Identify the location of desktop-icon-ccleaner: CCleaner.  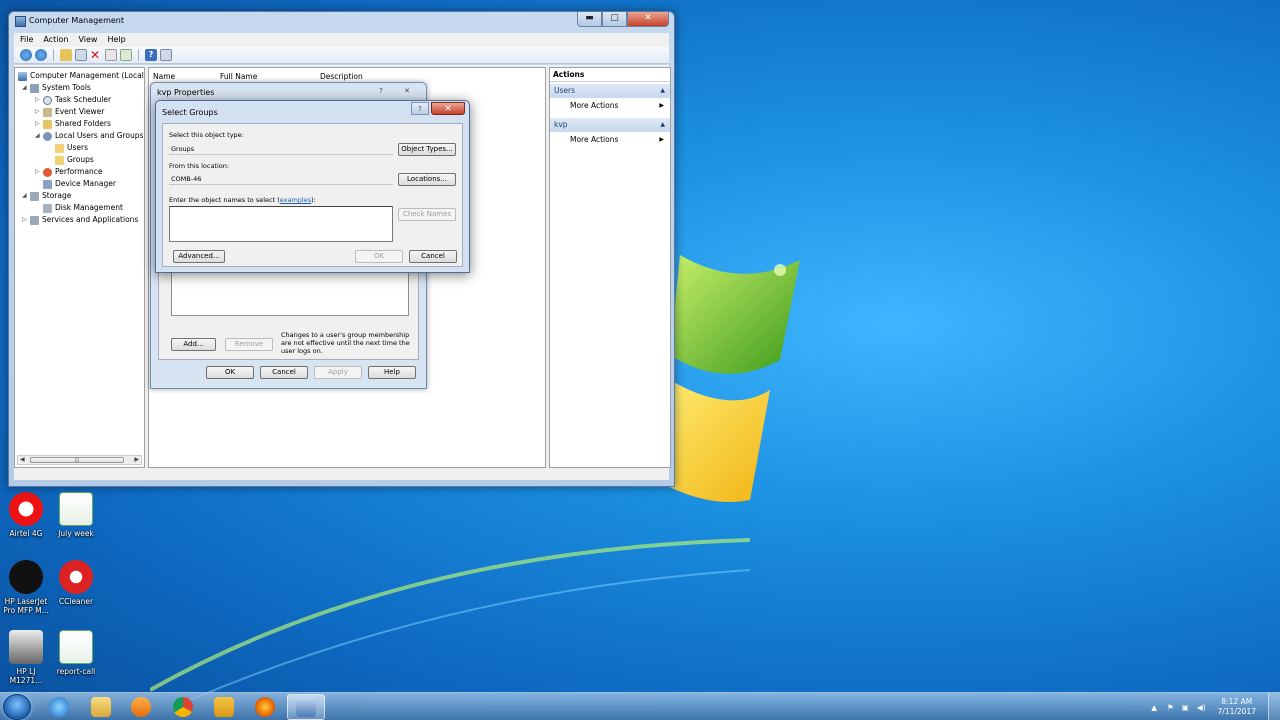
(76, 583).